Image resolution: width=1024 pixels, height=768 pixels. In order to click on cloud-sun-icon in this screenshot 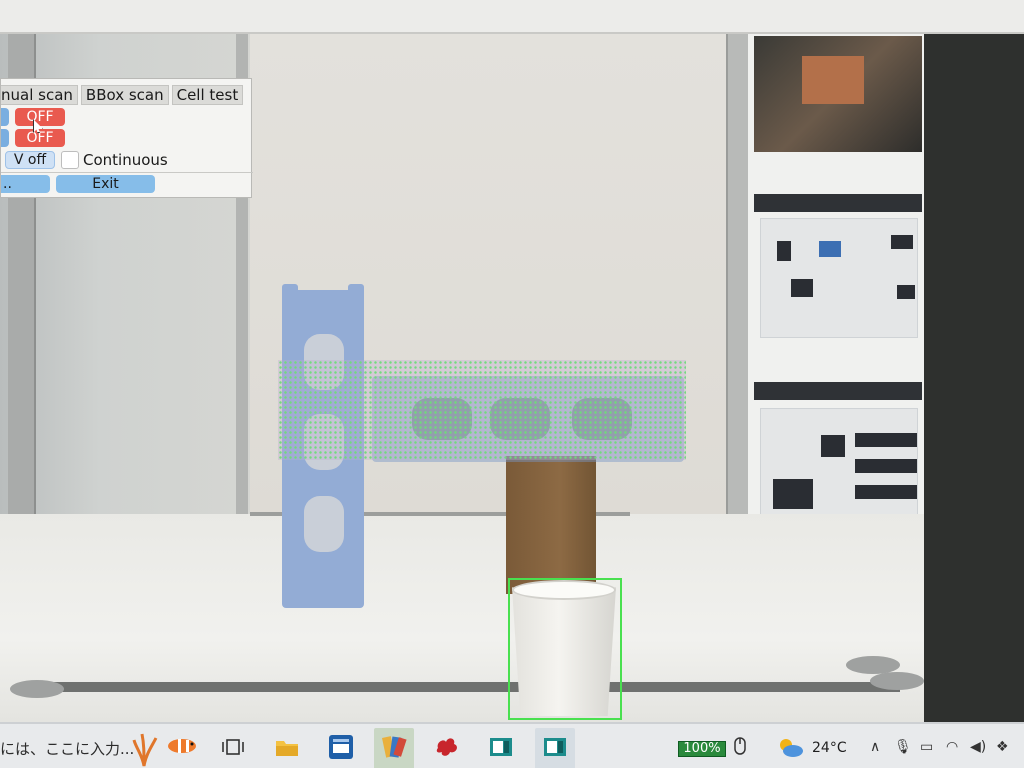, I will do `click(790, 747)`.